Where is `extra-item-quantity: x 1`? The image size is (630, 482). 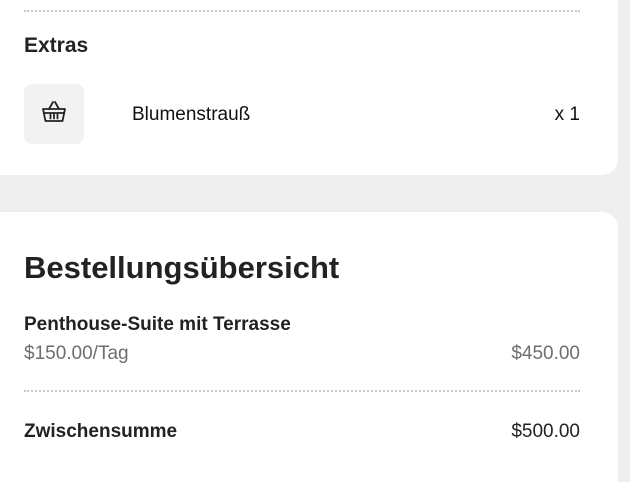
extra-item-quantity: x 1 is located at coordinates (567, 114).